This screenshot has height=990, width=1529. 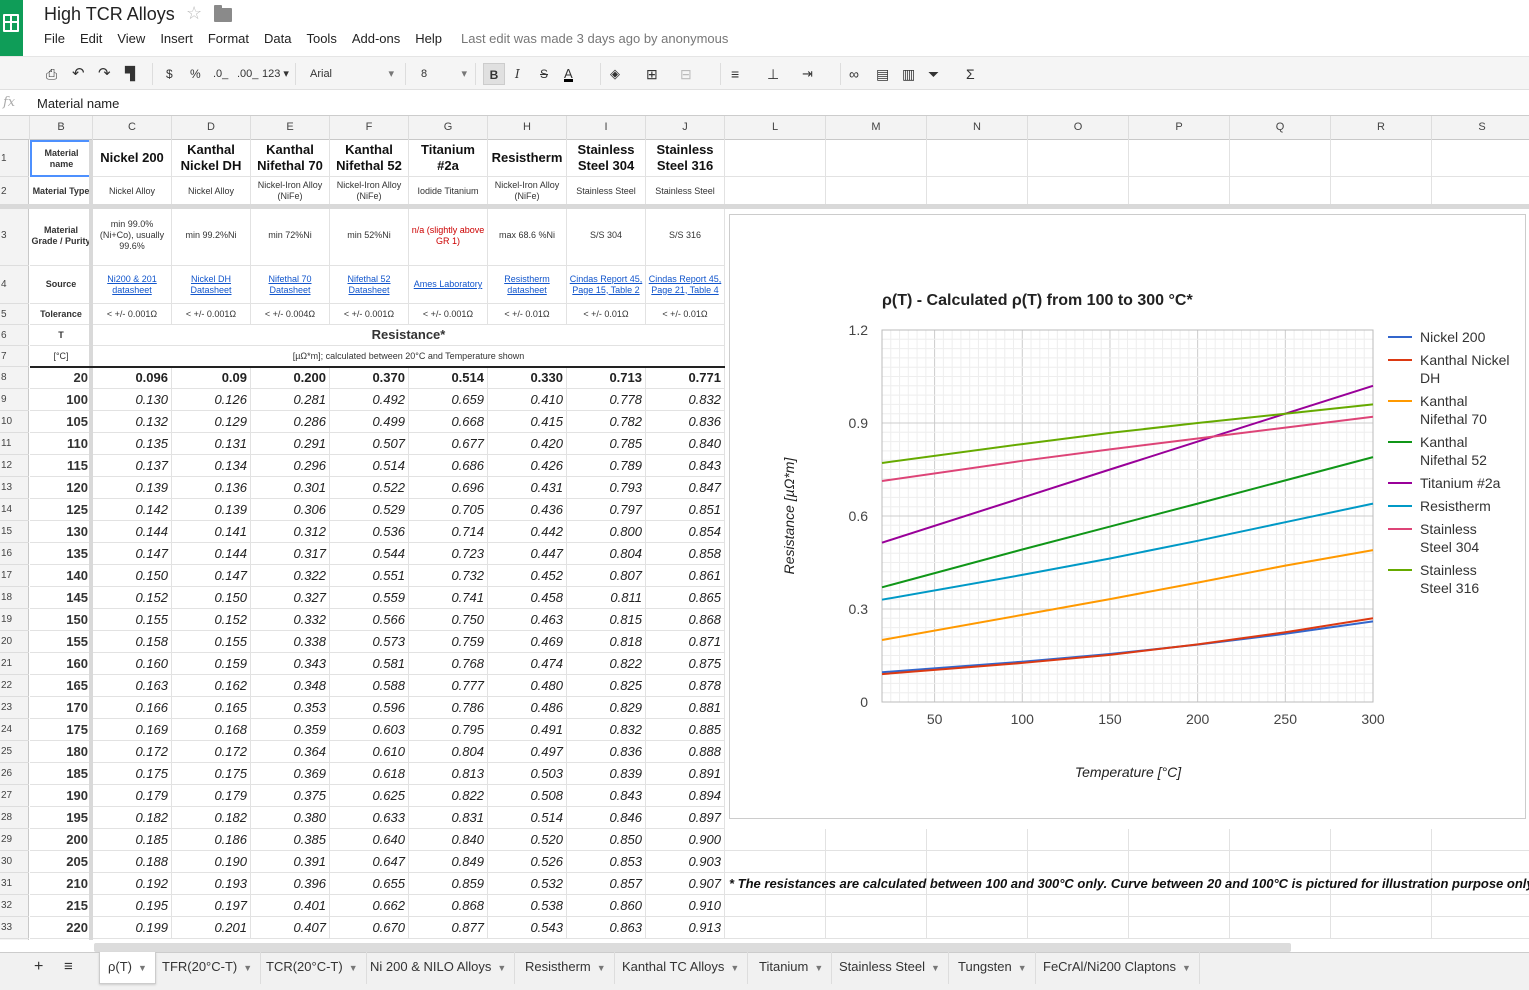 I want to click on material-name-cell: Nickel 200, so click(x=132, y=158).